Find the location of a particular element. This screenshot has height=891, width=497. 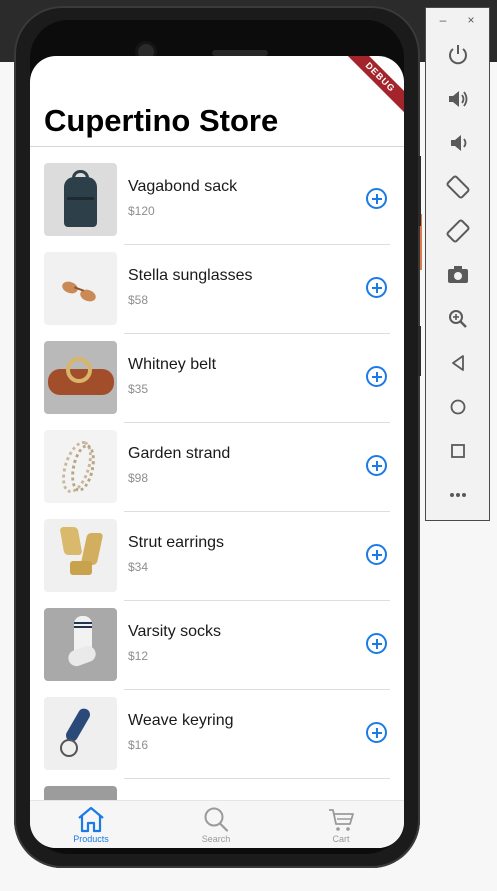

tab-search: Search is located at coordinates (216, 826).